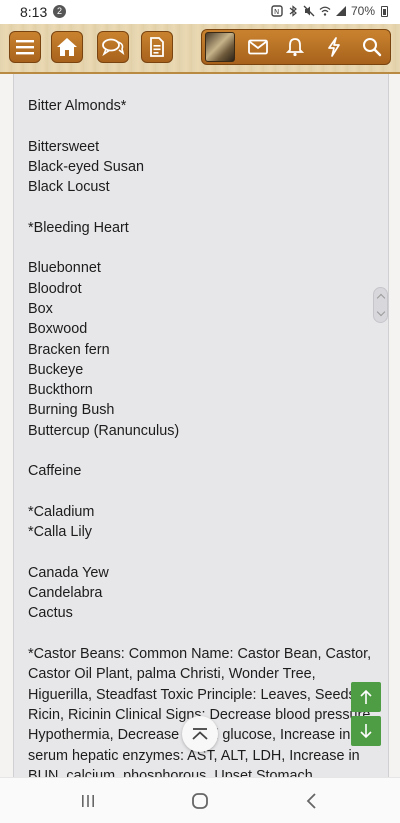 The height and width of the screenshot is (823, 400). I want to click on wifi-icon, so click(325, 11).